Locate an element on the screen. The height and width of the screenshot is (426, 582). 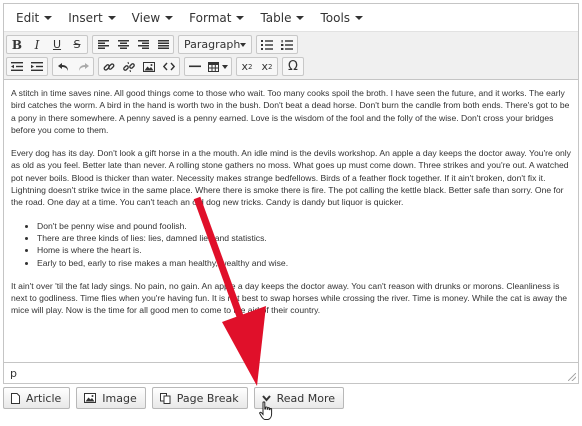
link-button is located at coordinates (109, 66).